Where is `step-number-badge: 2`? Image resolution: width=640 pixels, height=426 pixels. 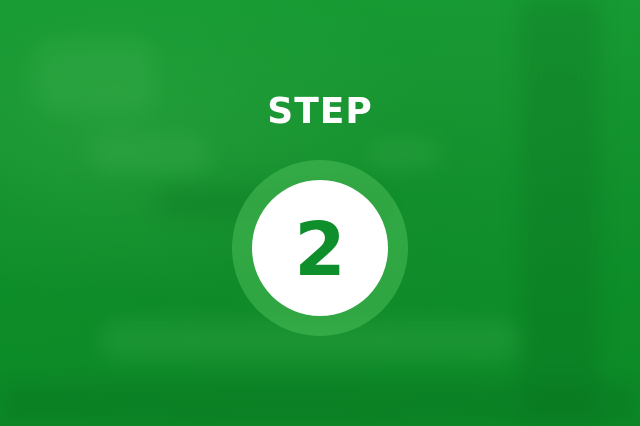 step-number-badge: 2 is located at coordinates (320, 248).